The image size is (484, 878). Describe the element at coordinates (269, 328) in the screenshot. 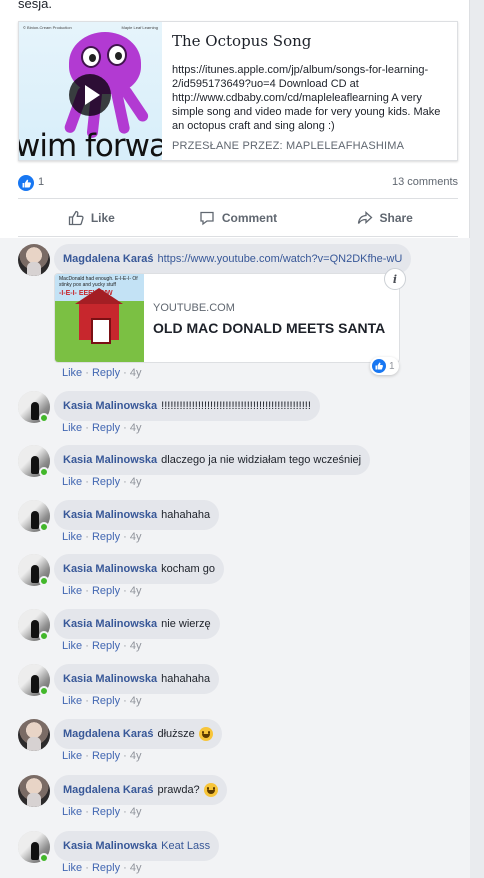

I see `preview-title: OLD MAC DONALD MEETS SANTA` at that location.